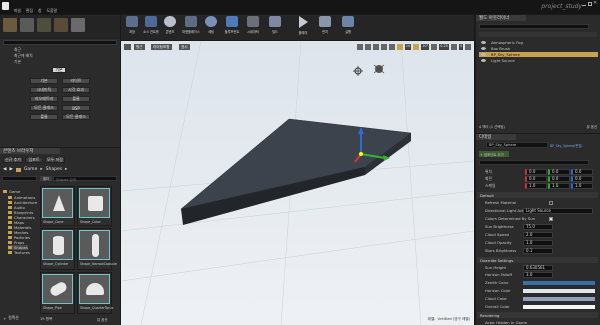  I want to click on rotation-z-field: 0.0, so click(582, 178).